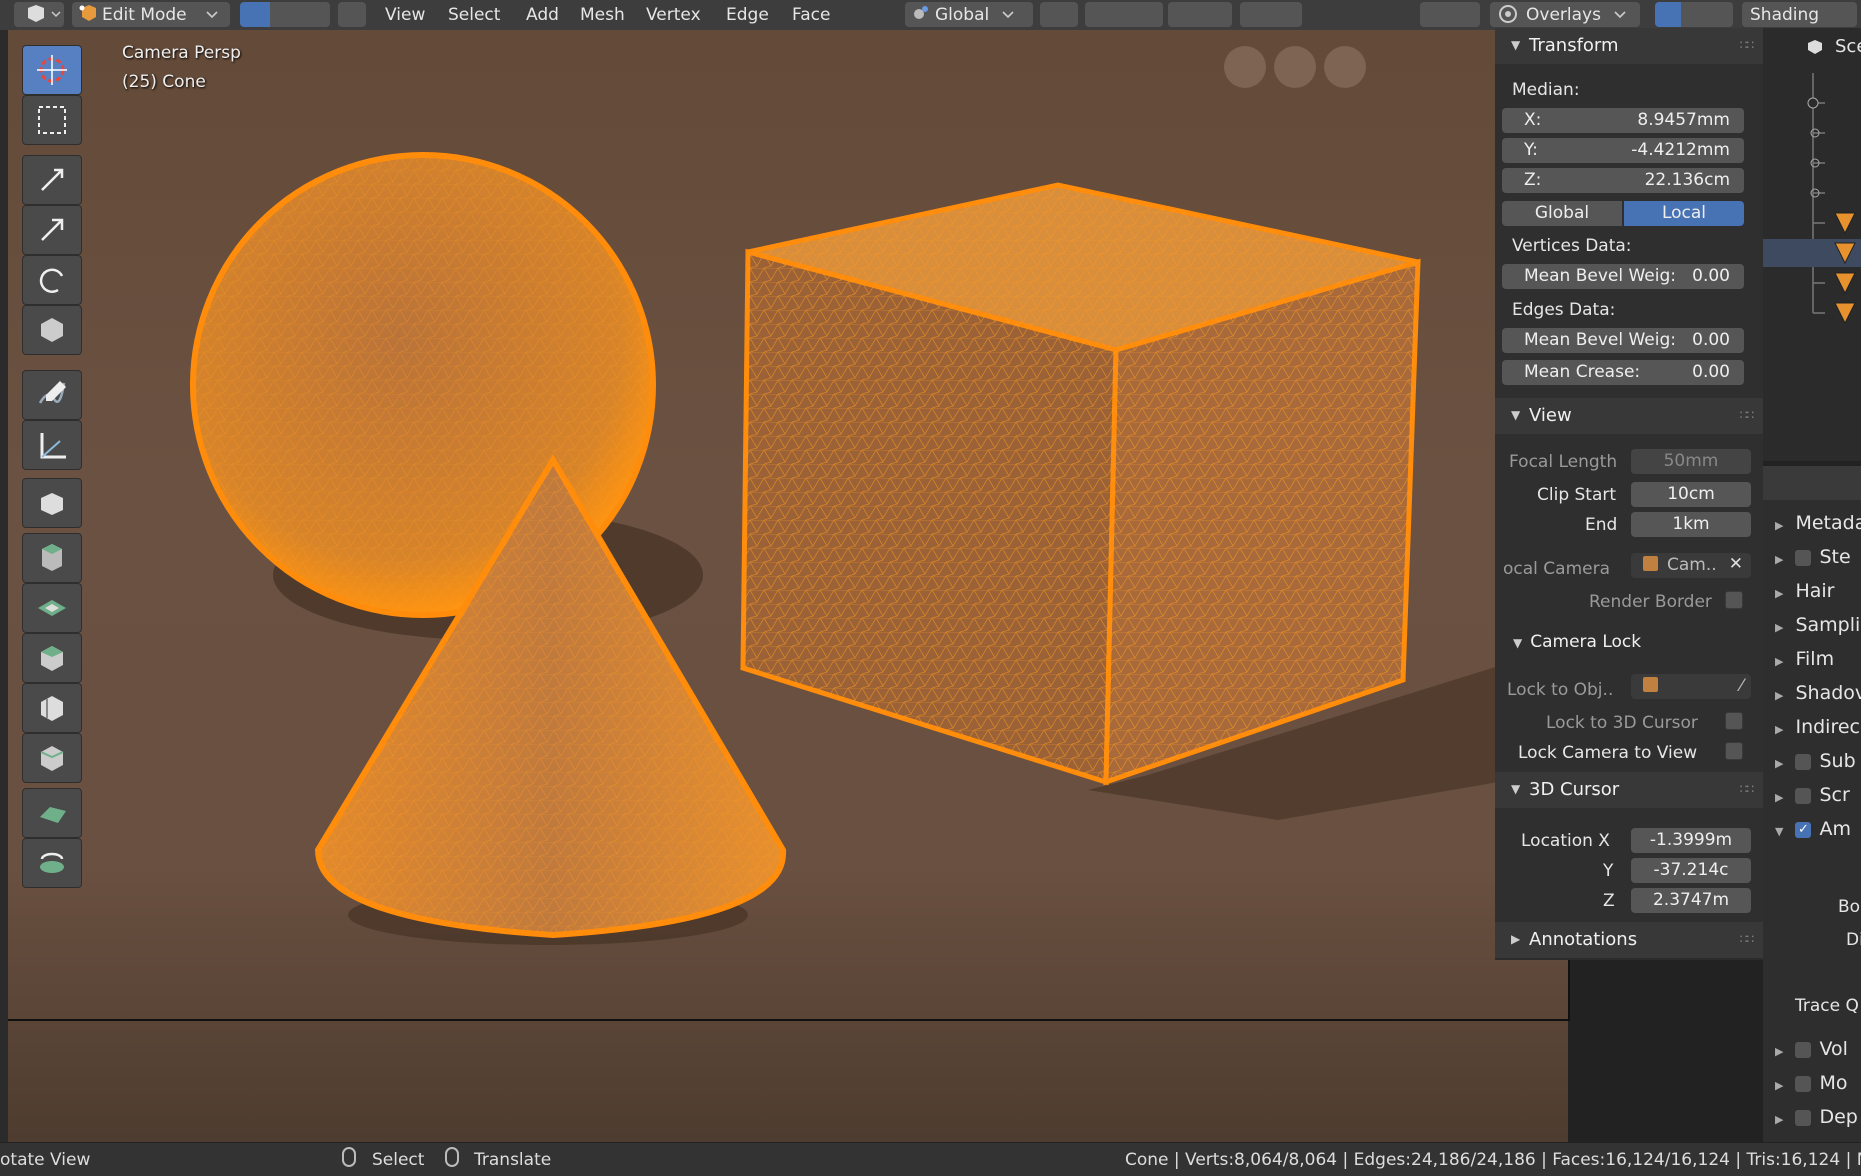 Image resolution: width=1861 pixels, height=1176 pixels. Describe the element at coordinates (1741, 686) in the screenshot. I see `eyedropper-icon: ⁄` at that location.